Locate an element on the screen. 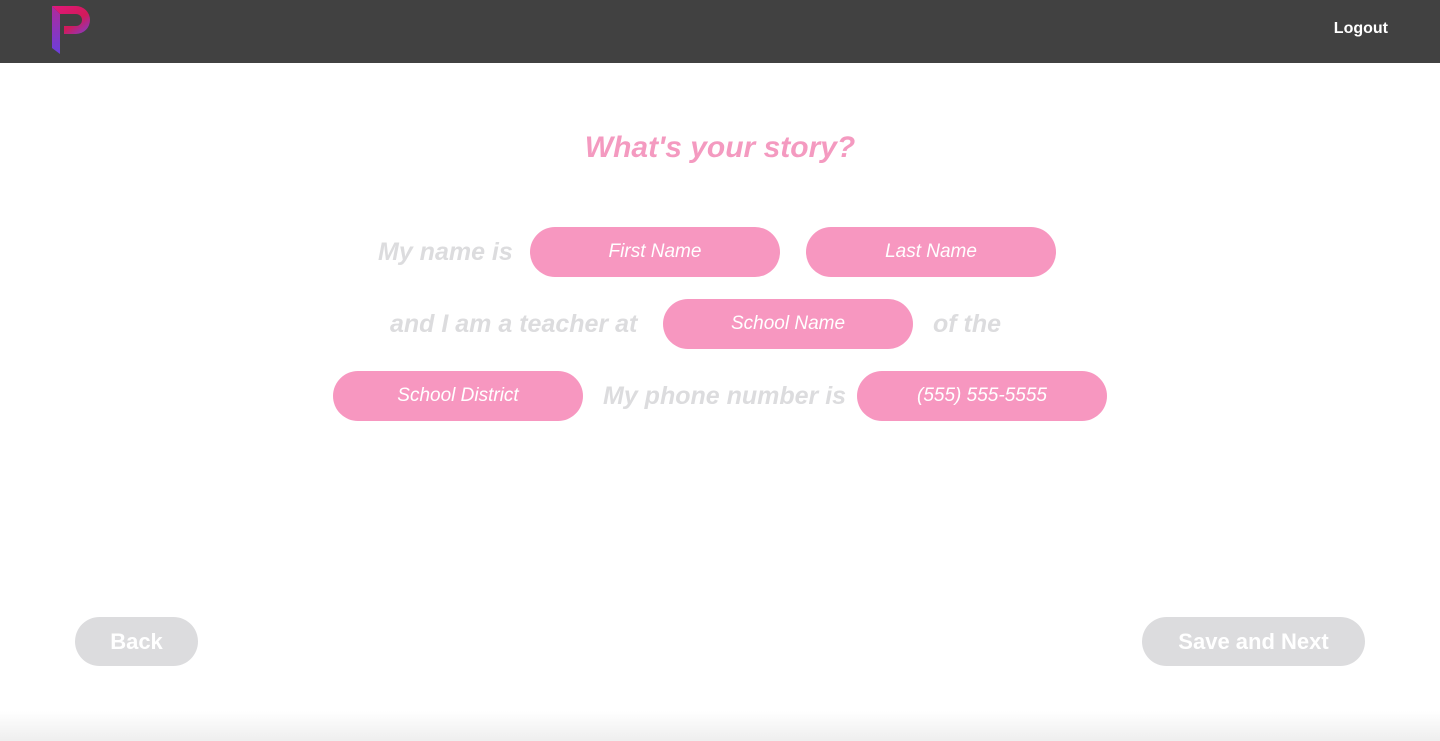 This screenshot has height=741, width=1440. phrase-of-the: of the is located at coordinates (967, 324).